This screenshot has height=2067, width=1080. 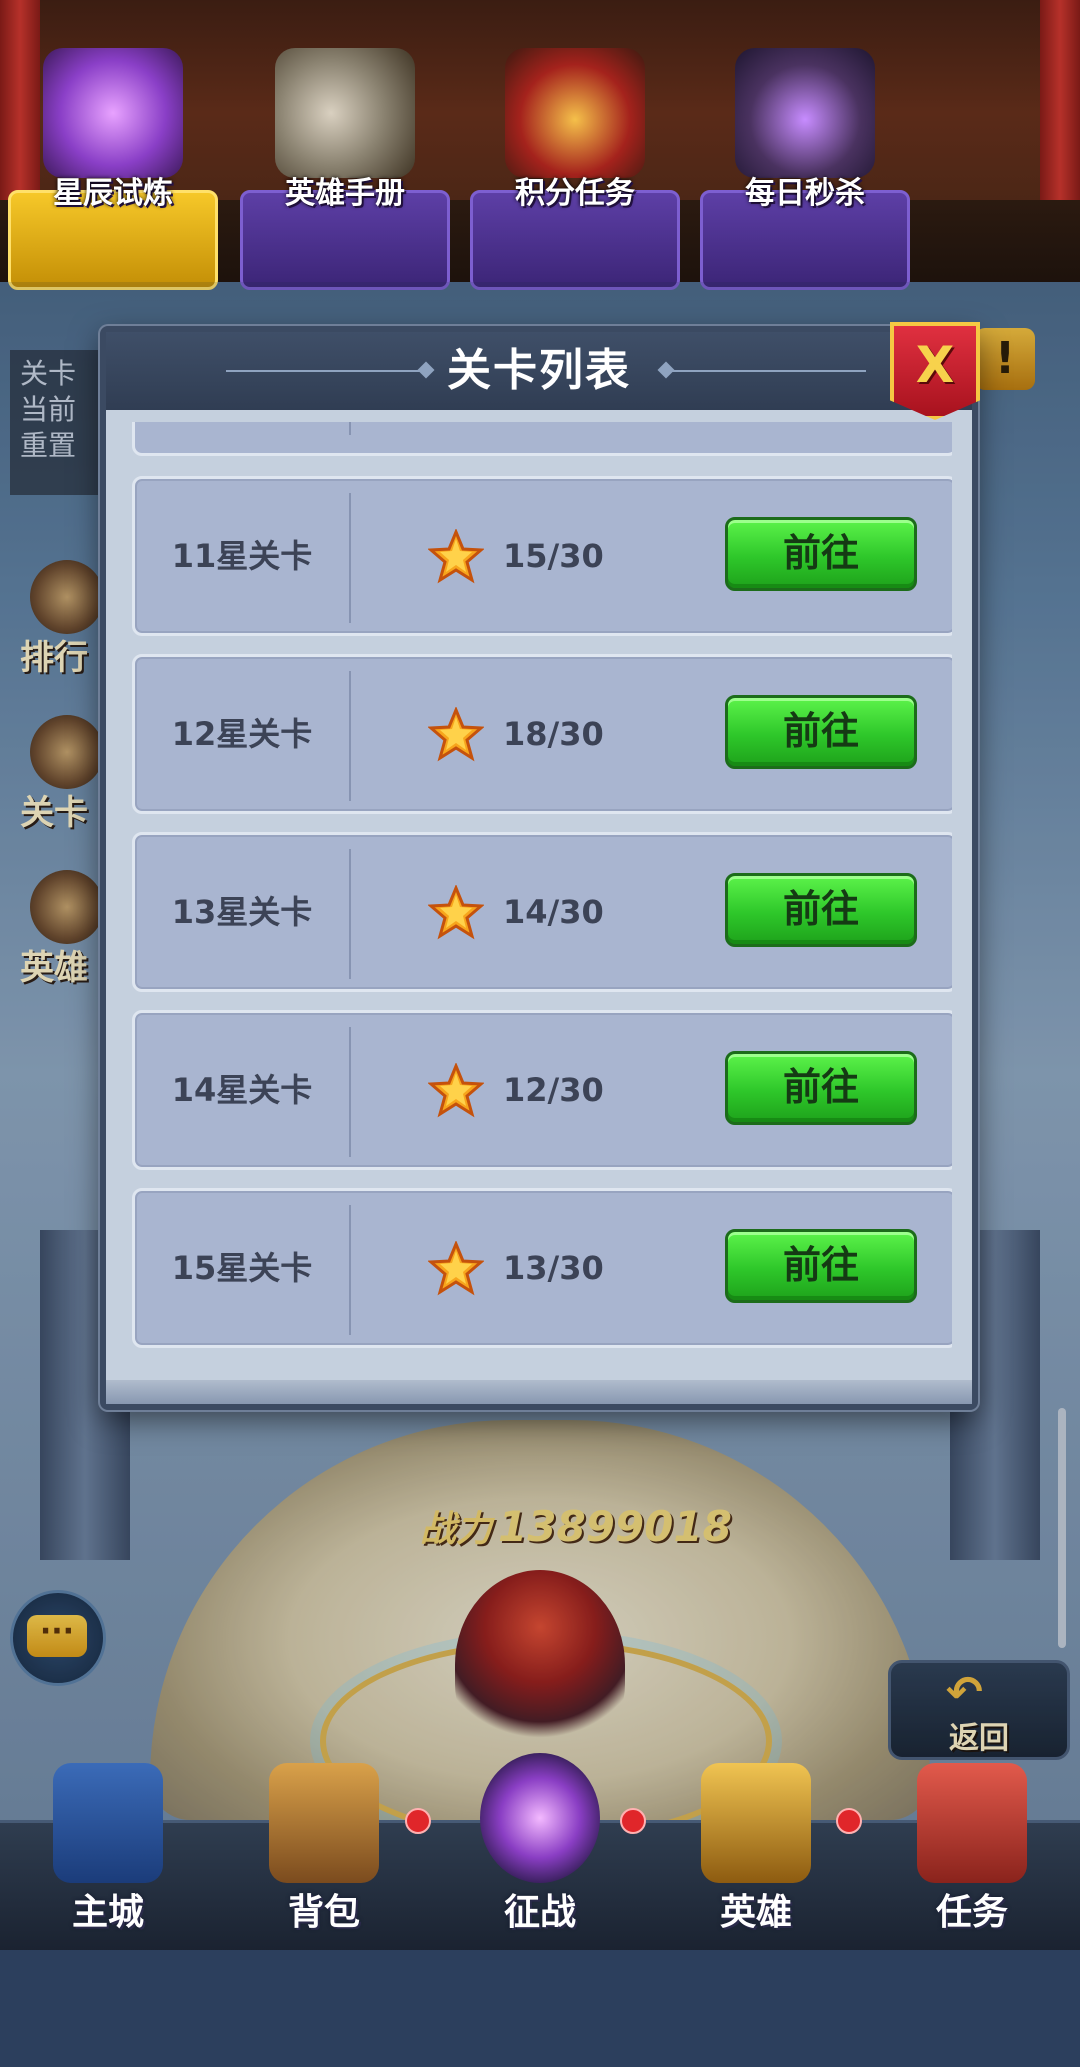 What do you see at coordinates (849, 1821) in the screenshot?
I see `hero-notification-dot` at bounding box center [849, 1821].